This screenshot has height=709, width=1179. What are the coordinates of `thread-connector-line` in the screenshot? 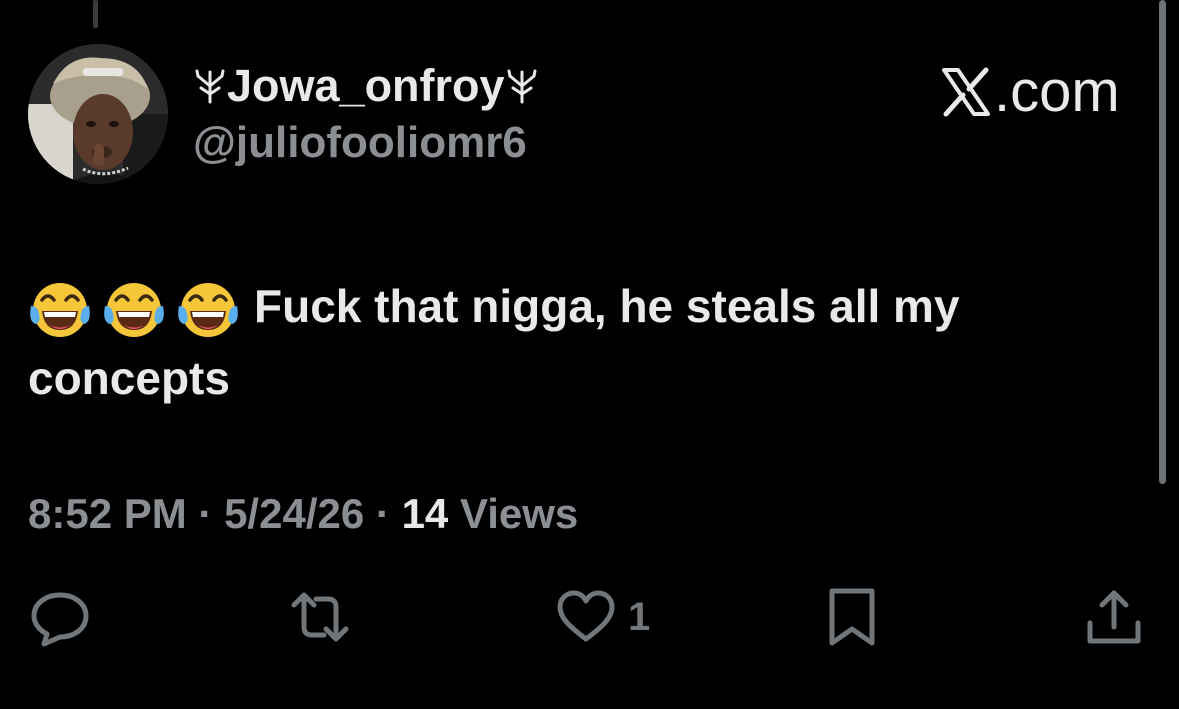 It's located at (95, 14).